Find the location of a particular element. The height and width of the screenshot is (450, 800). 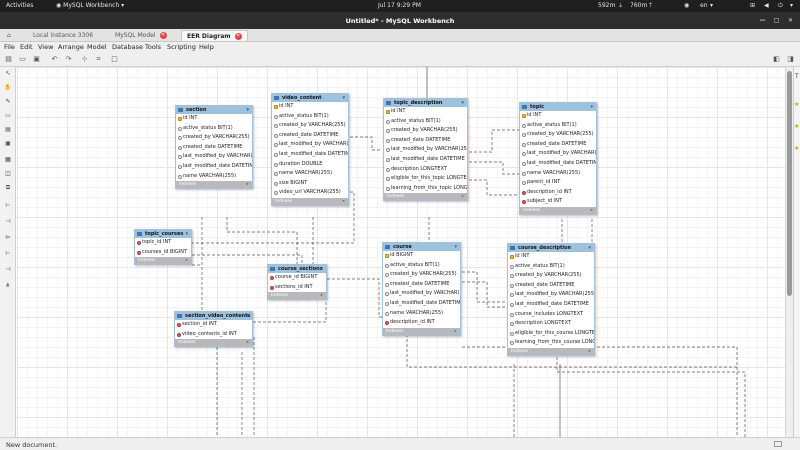

table-header: course_description ▾ is located at coordinates (551, 248).